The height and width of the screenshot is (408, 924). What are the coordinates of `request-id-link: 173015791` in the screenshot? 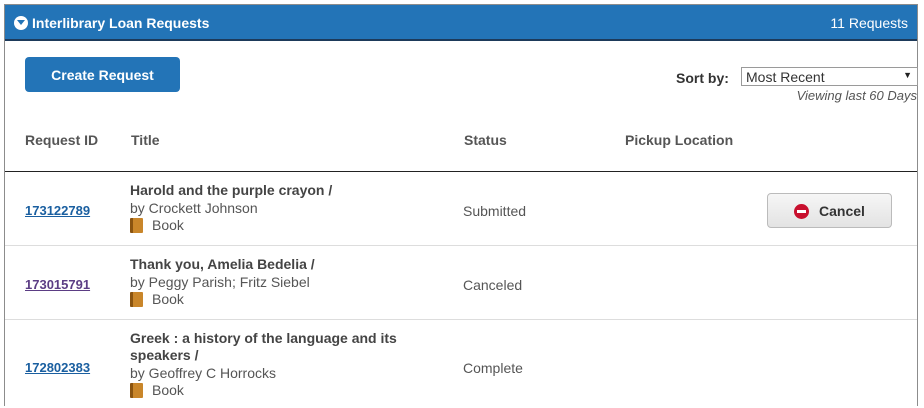 It's located at (57, 284).